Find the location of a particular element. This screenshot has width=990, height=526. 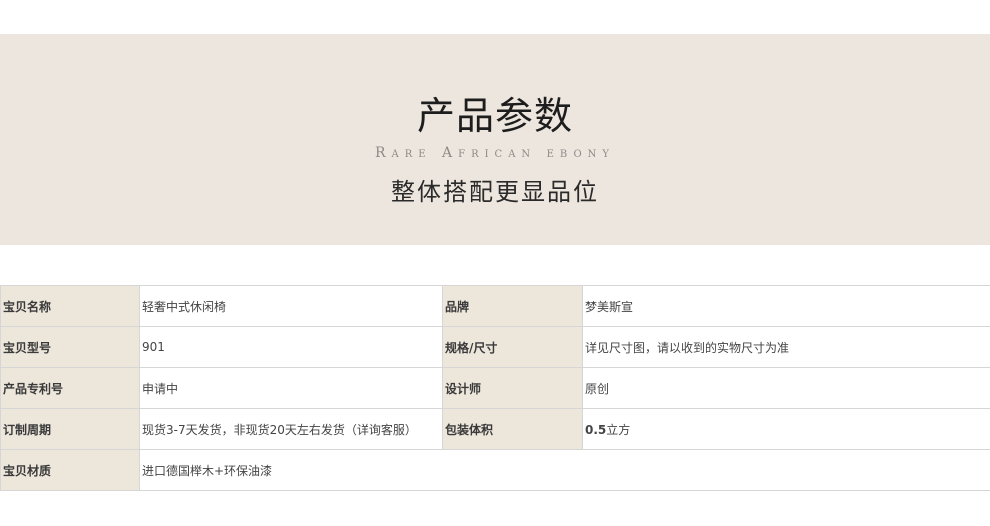

page-title: 产品参数 is located at coordinates (494, 116).